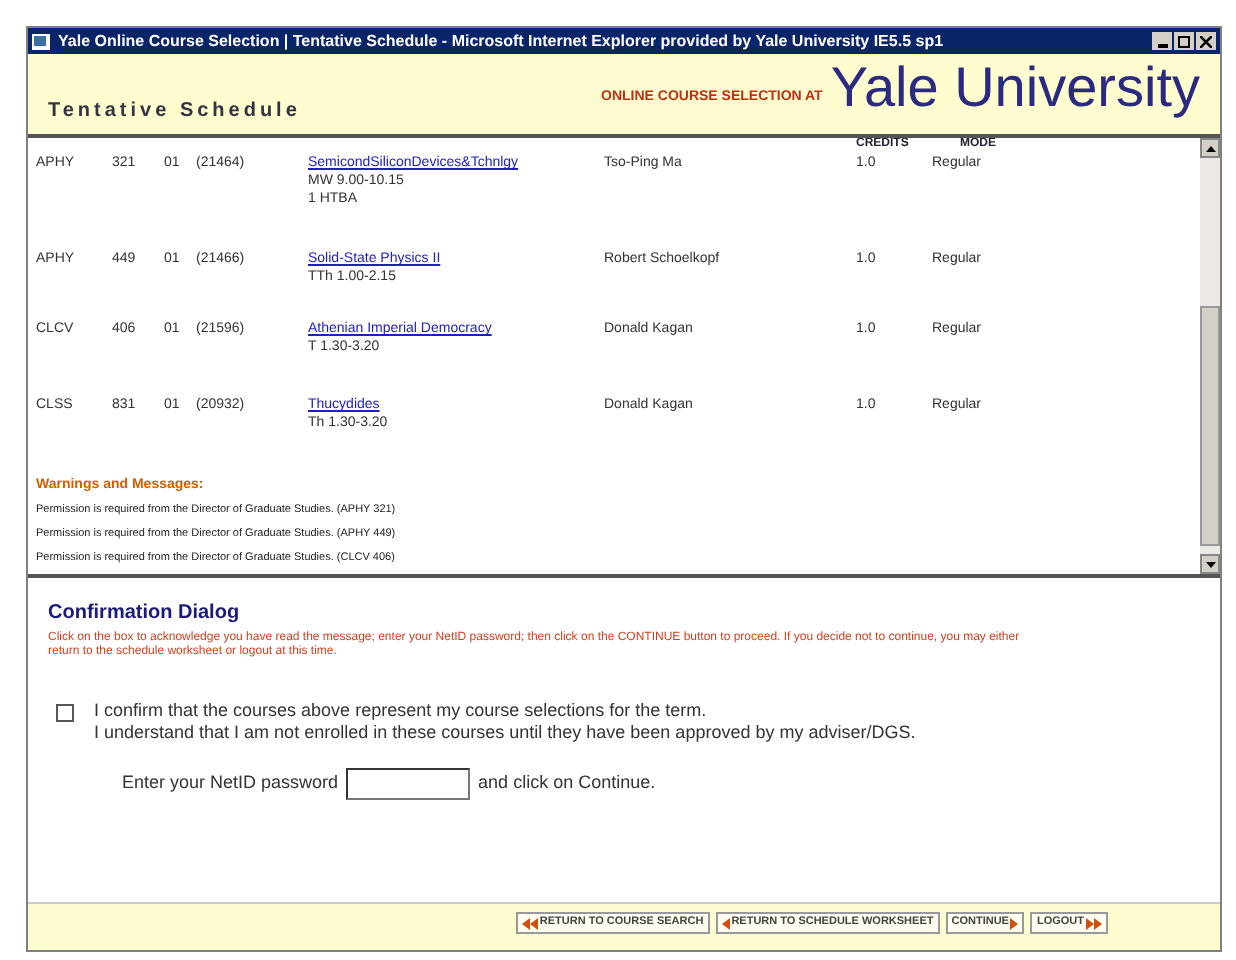  I want to click on confirm-text: I understand that I am not enrolled in these courses until they have been approved by my adviser/DGS., so click(505, 733).